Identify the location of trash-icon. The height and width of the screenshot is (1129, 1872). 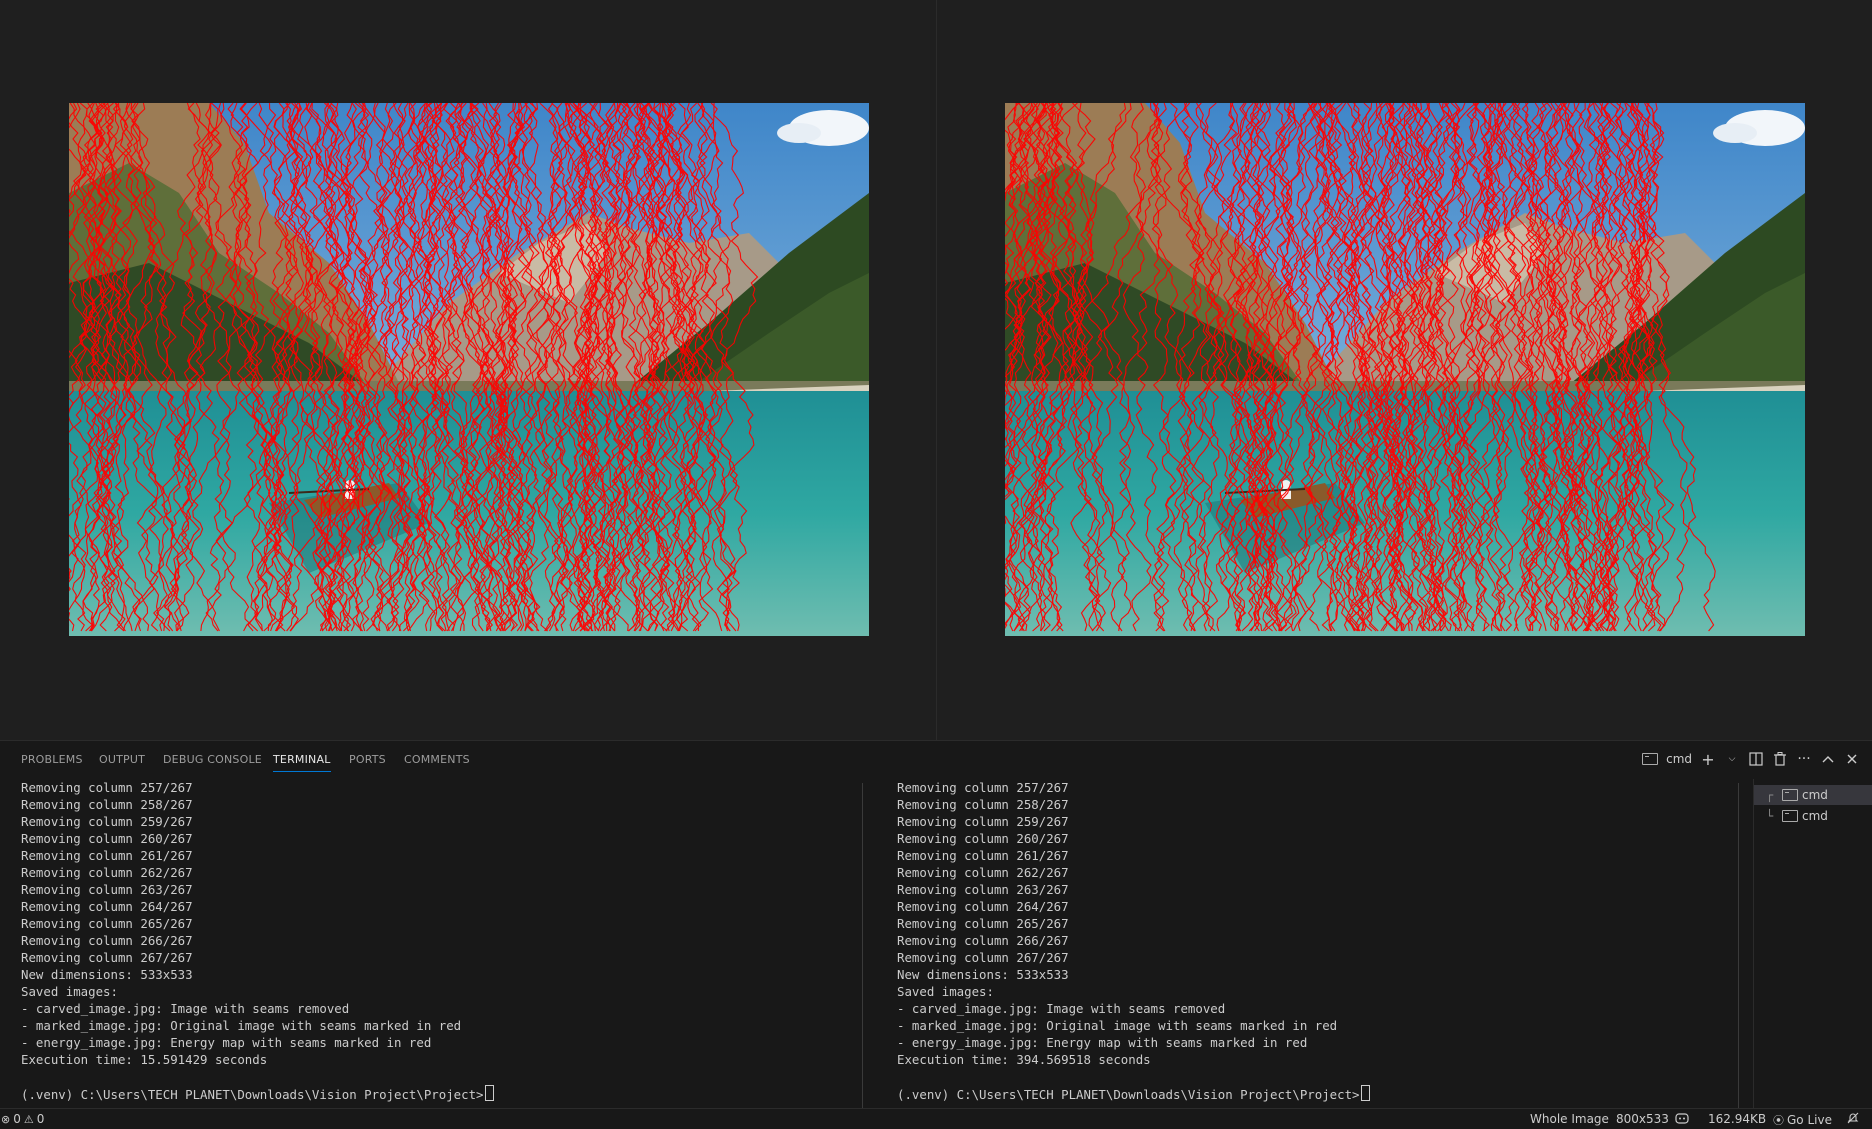
(1780, 759).